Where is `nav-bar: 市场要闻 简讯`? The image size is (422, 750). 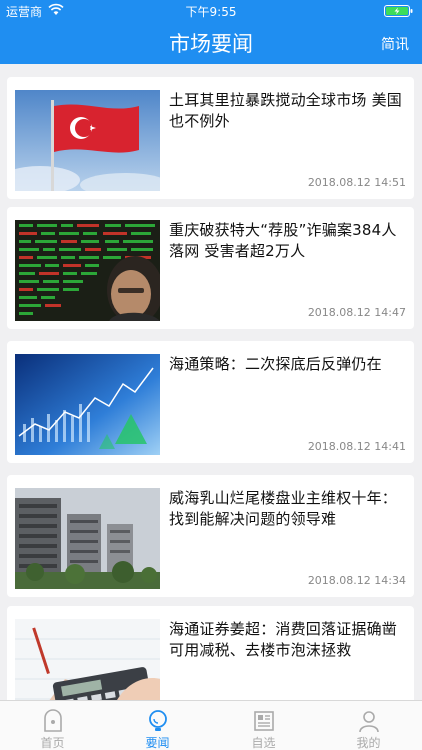
nav-bar: 市场要闻 简讯 is located at coordinates (211, 43).